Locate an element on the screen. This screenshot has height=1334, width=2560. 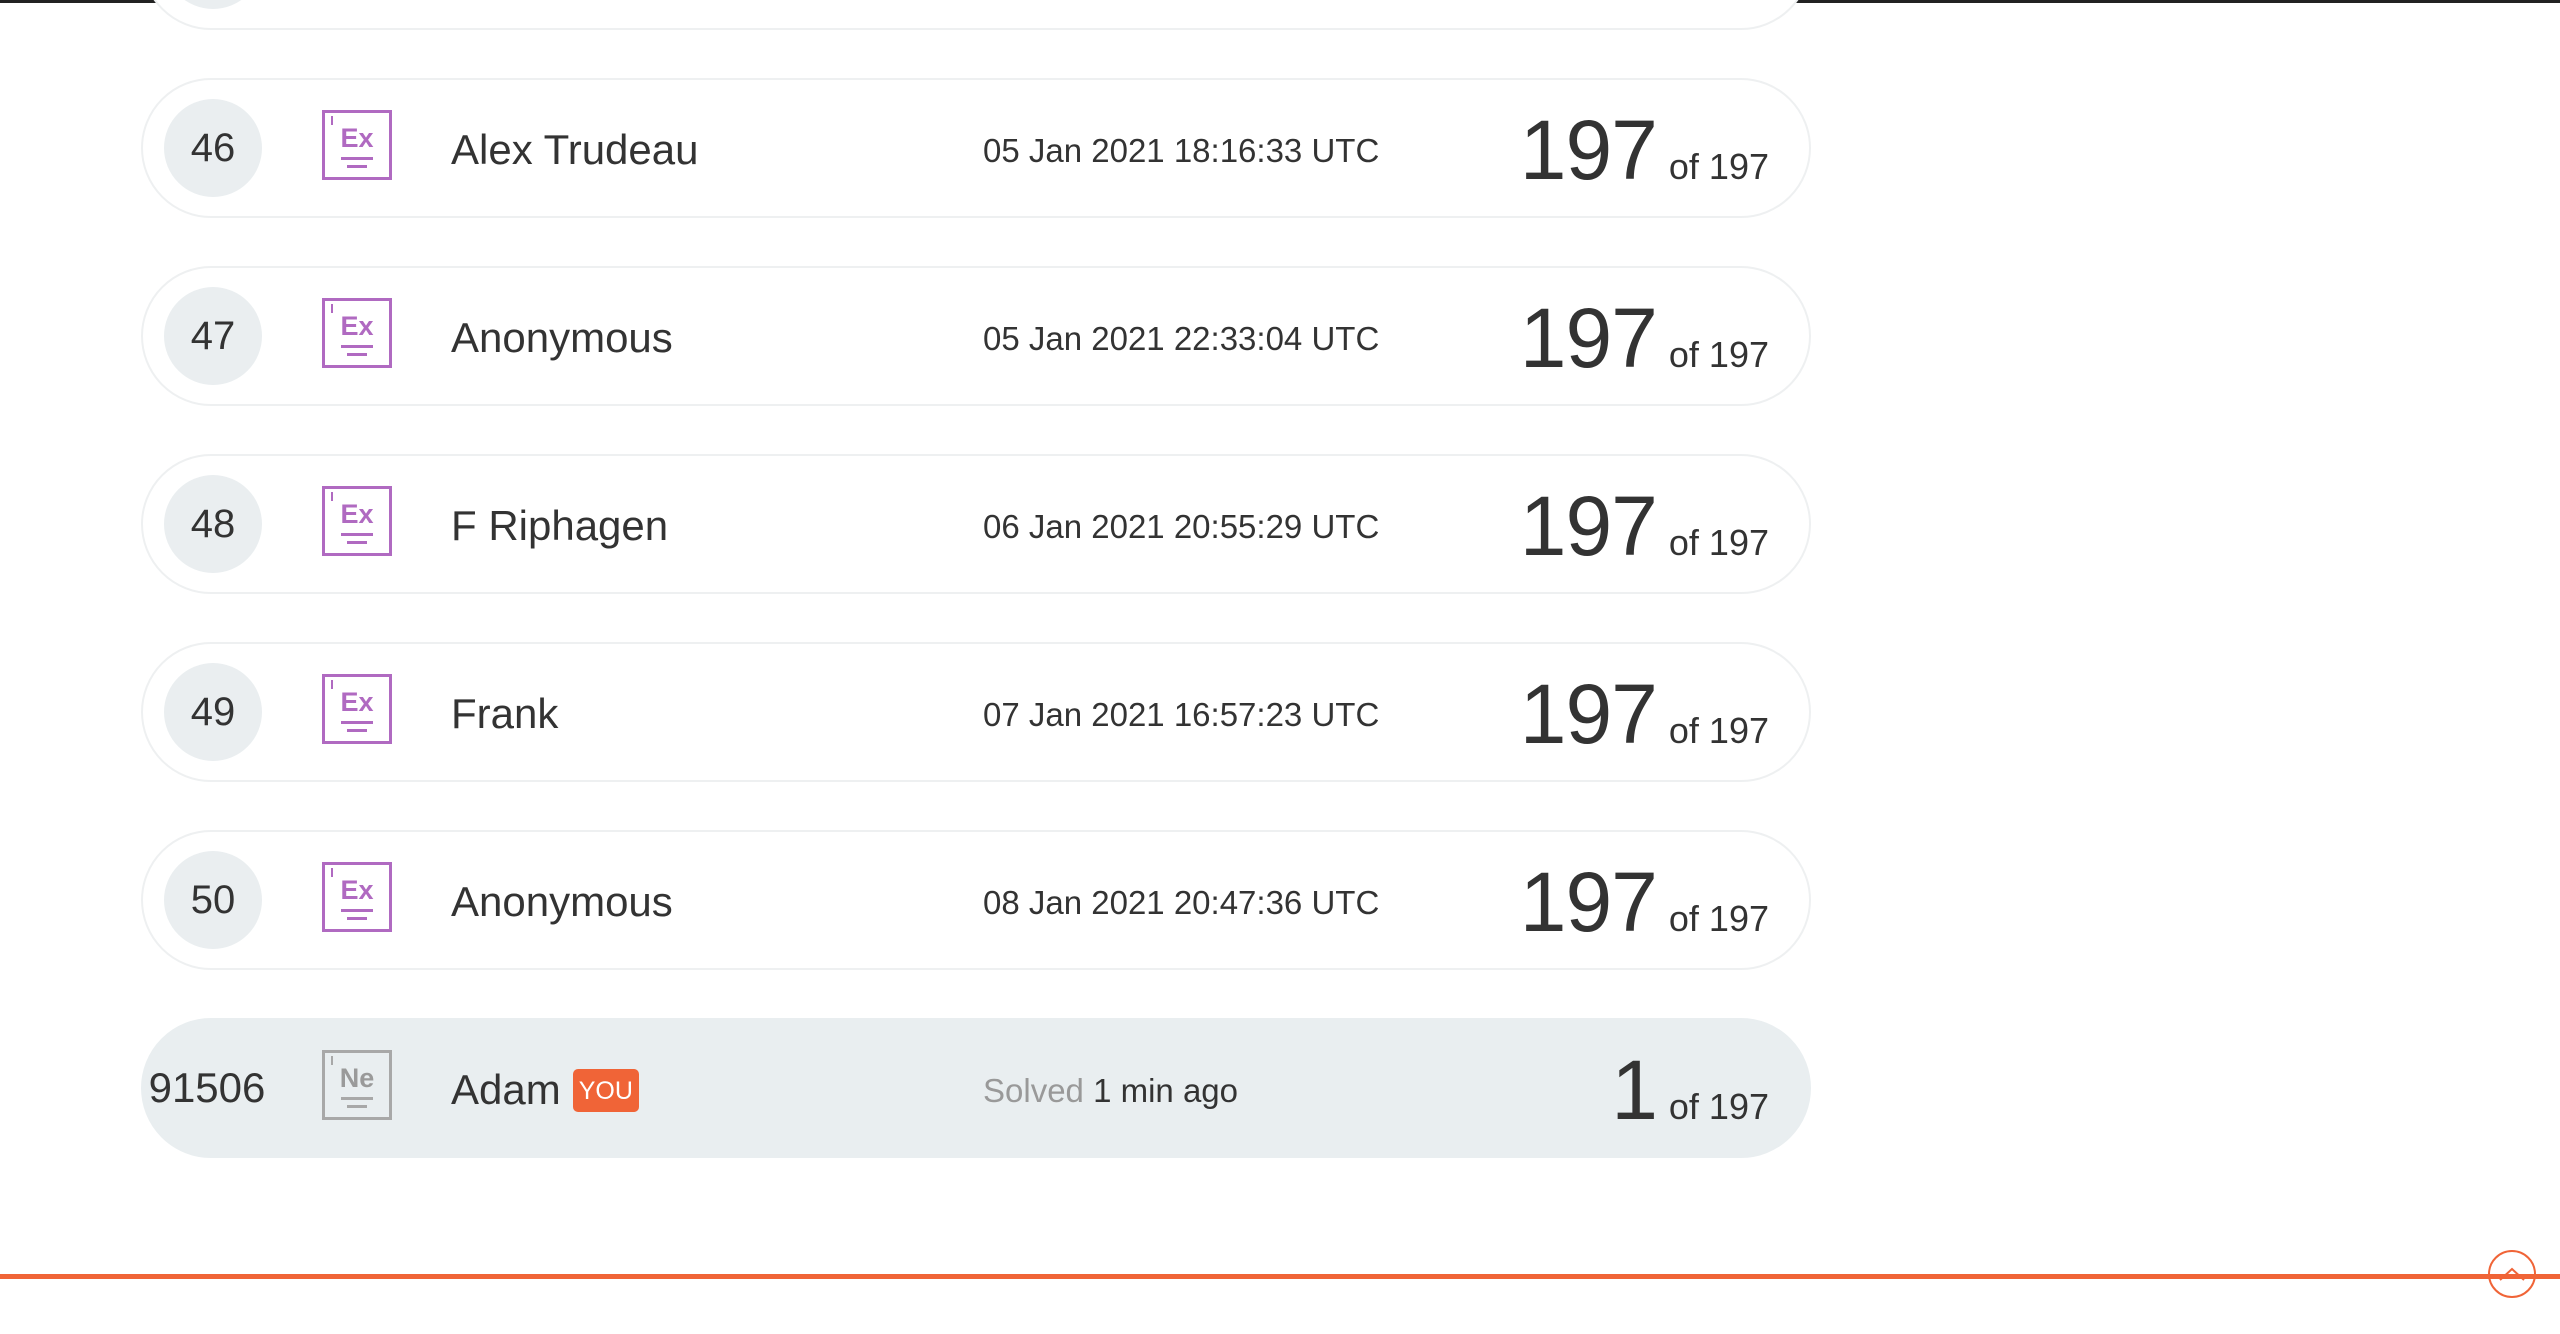
rank: 46 is located at coordinates (213, 148).